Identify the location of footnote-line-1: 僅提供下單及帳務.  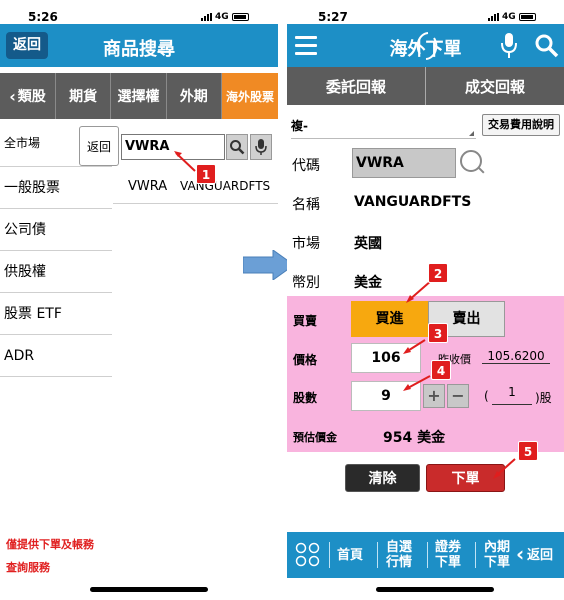
(50, 544).